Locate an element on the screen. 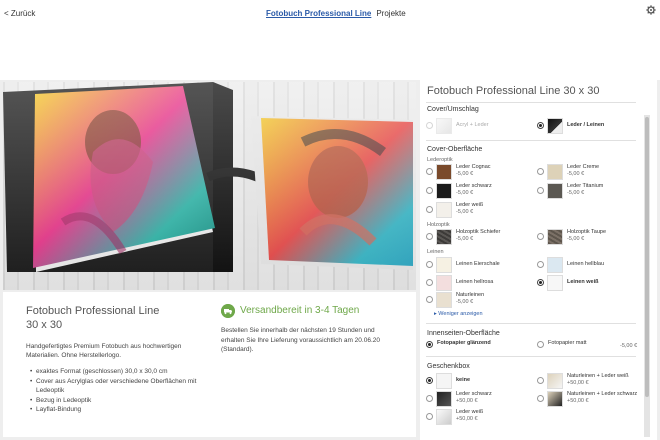 The height and width of the screenshot is (440, 660). option-label: Leder schwarz -5,00 € is located at coordinates (474, 189).